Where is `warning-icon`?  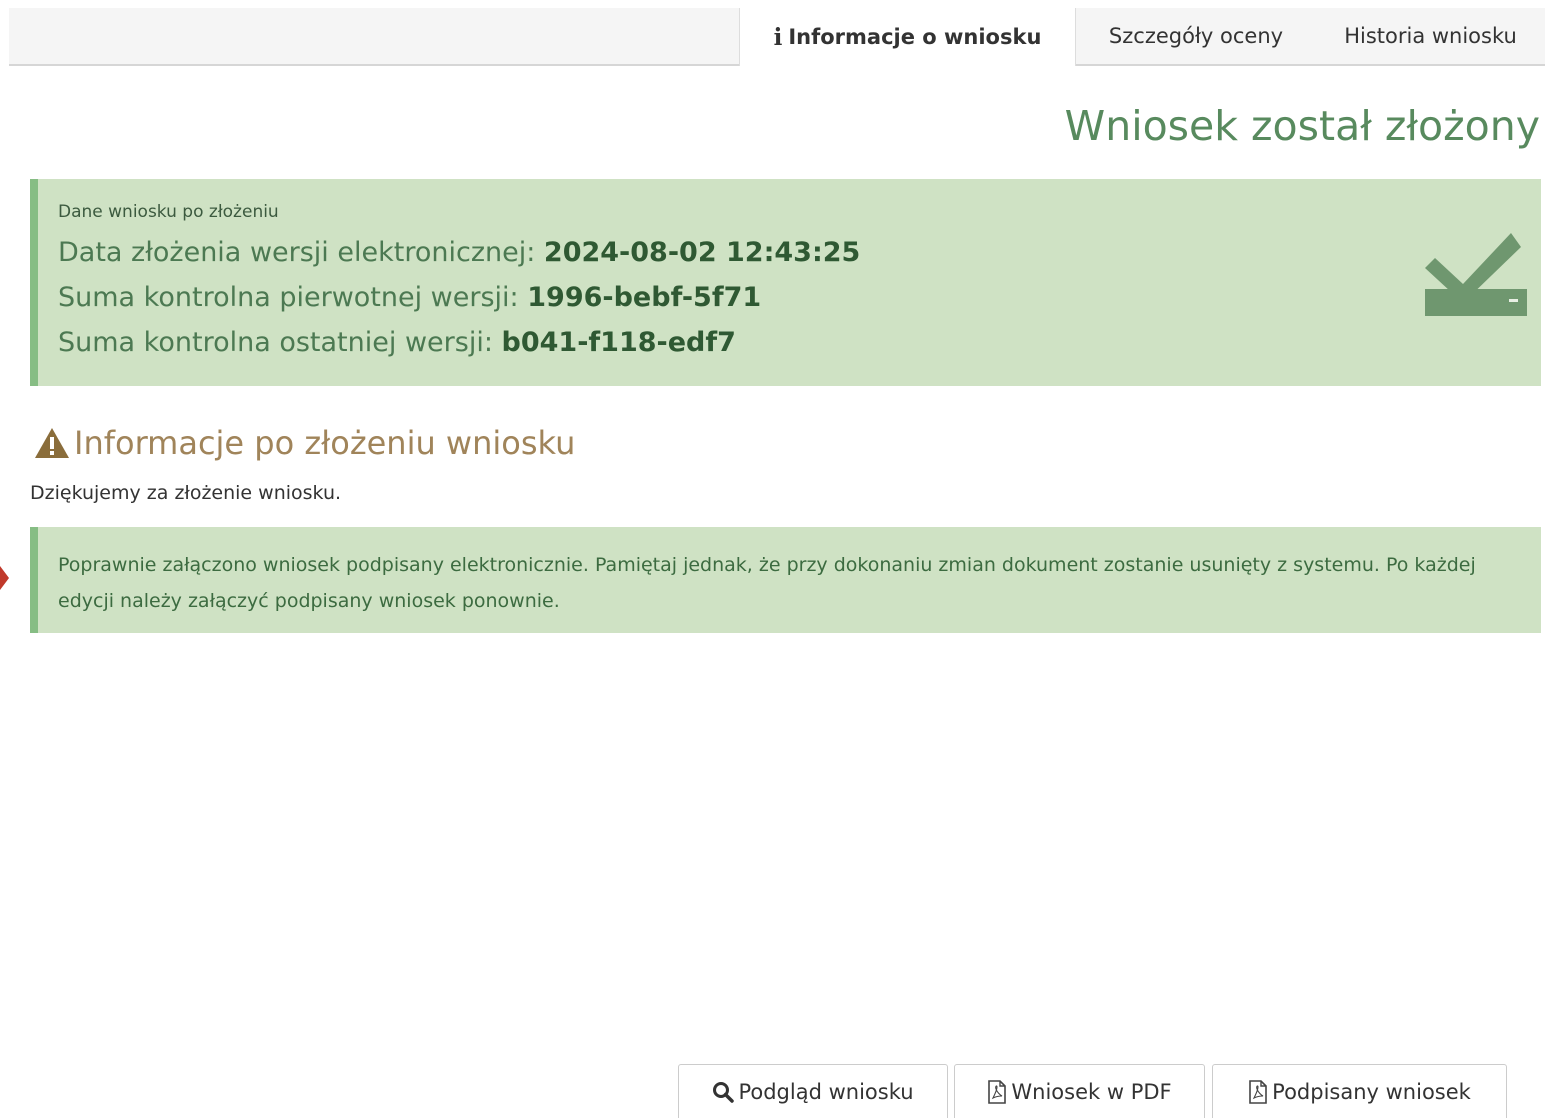
warning-icon is located at coordinates (52, 443).